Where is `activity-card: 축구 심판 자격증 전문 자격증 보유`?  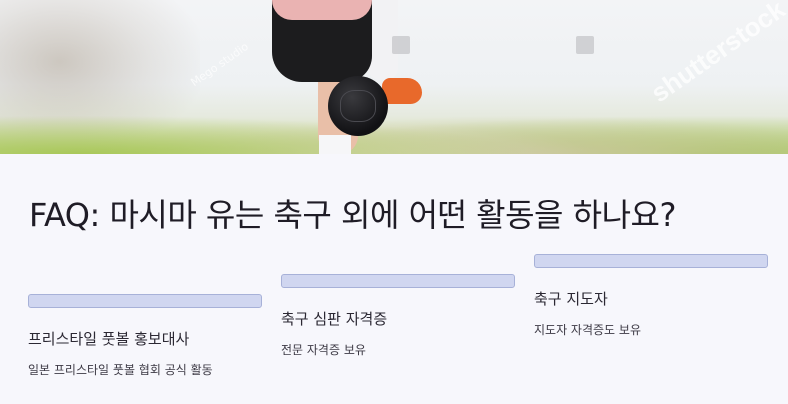 activity-card: 축구 심판 자격증 전문 자격증 보유 is located at coordinates (398, 316).